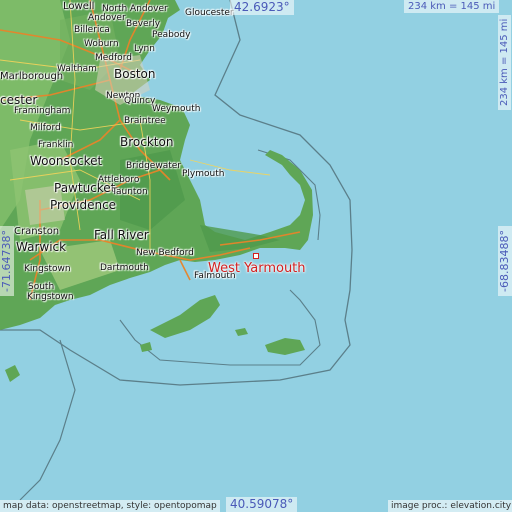 The height and width of the screenshot is (512, 512). Describe the element at coordinates (209, 13) in the screenshot. I see `place-label: Gloucester` at that location.